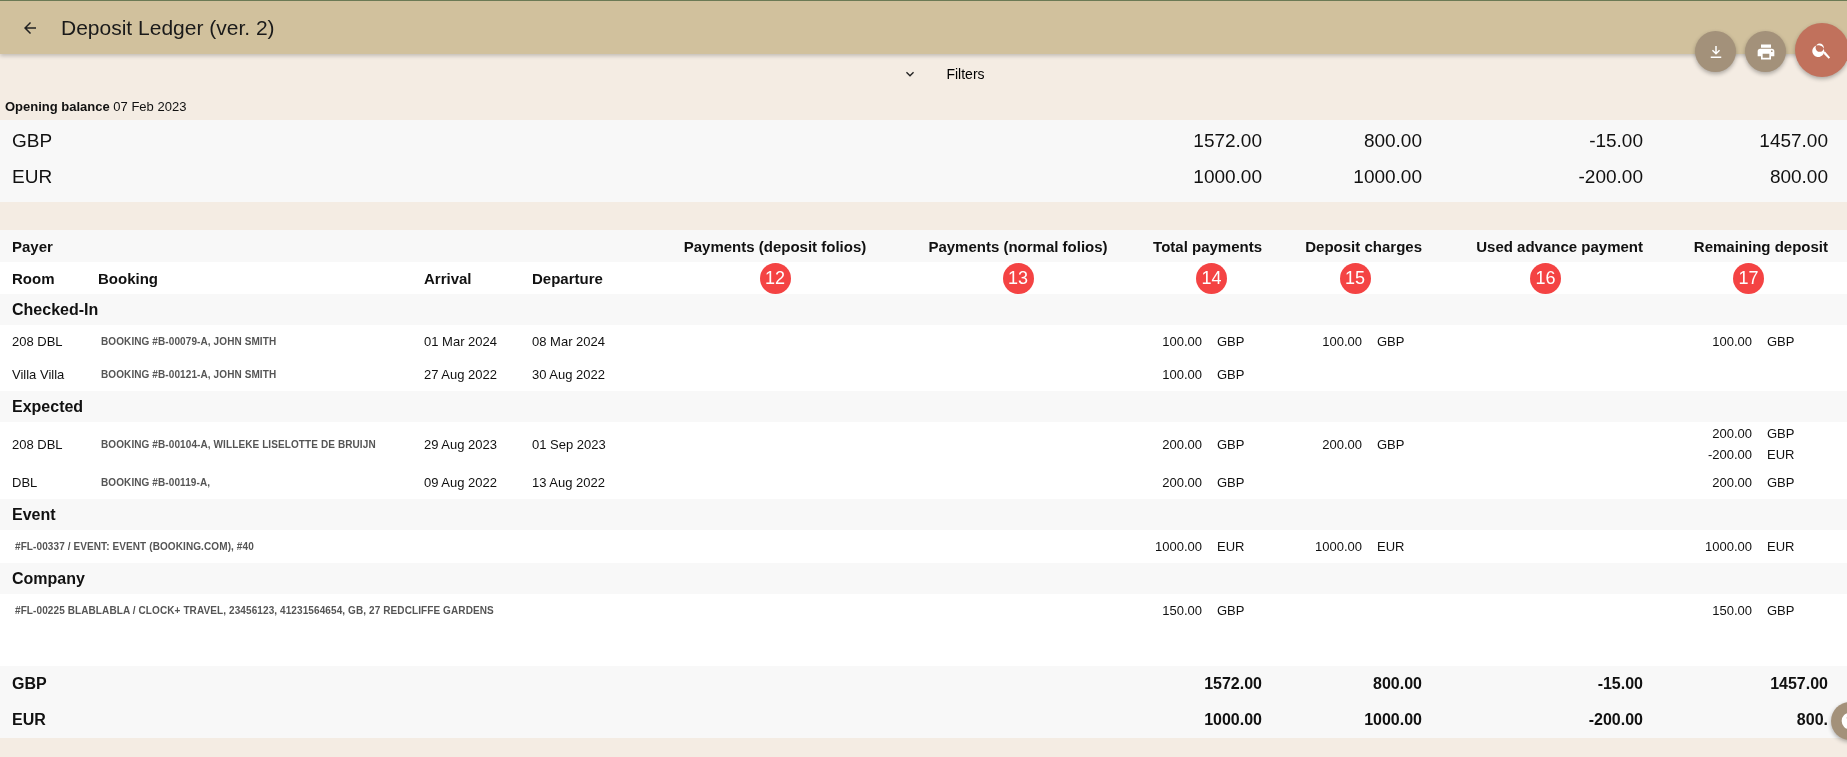  I want to click on booking-link: BOOKING #B-00079-A, JOHN SMITH, so click(261, 341).